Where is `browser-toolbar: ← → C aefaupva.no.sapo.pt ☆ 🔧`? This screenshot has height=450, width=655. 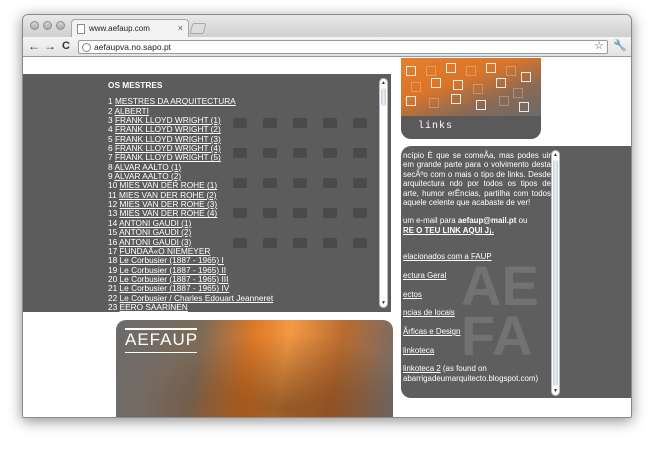 browser-toolbar: ← → C aefaupva.no.sapo.pt ☆ 🔧 is located at coordinates (327, 47).